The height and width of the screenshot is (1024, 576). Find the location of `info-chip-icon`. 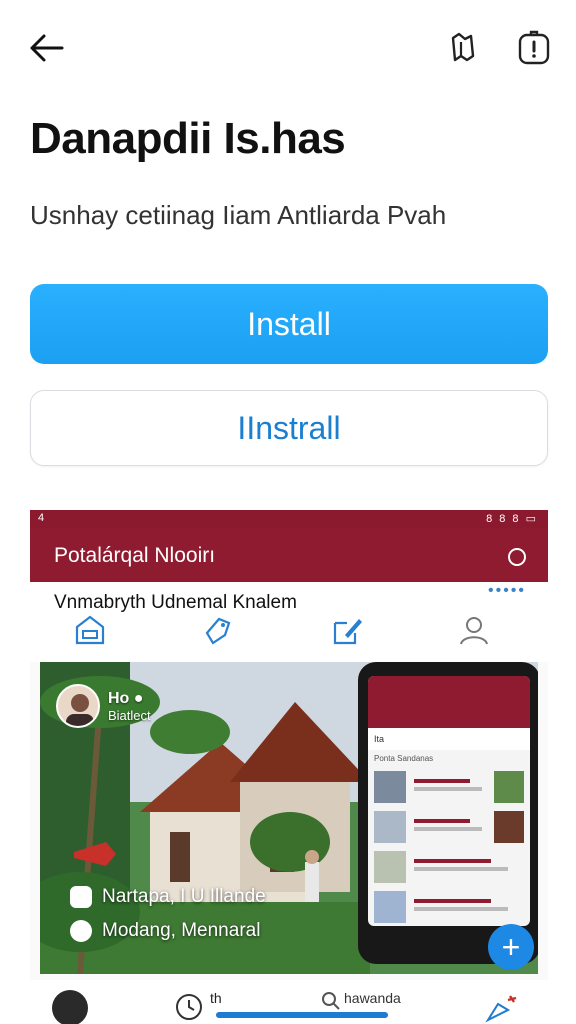

info-chip-icon is located at coordinates (81, 897).